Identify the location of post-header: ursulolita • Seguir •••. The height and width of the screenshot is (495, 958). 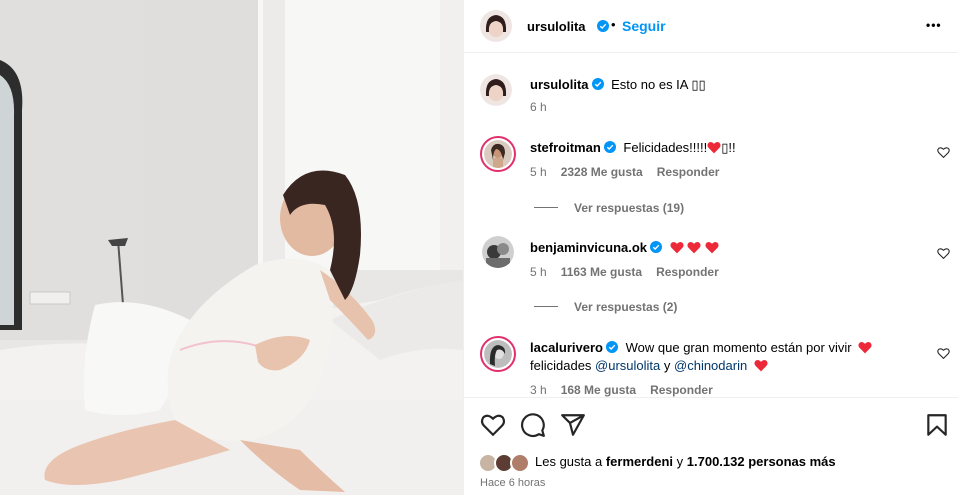
(711, 26).